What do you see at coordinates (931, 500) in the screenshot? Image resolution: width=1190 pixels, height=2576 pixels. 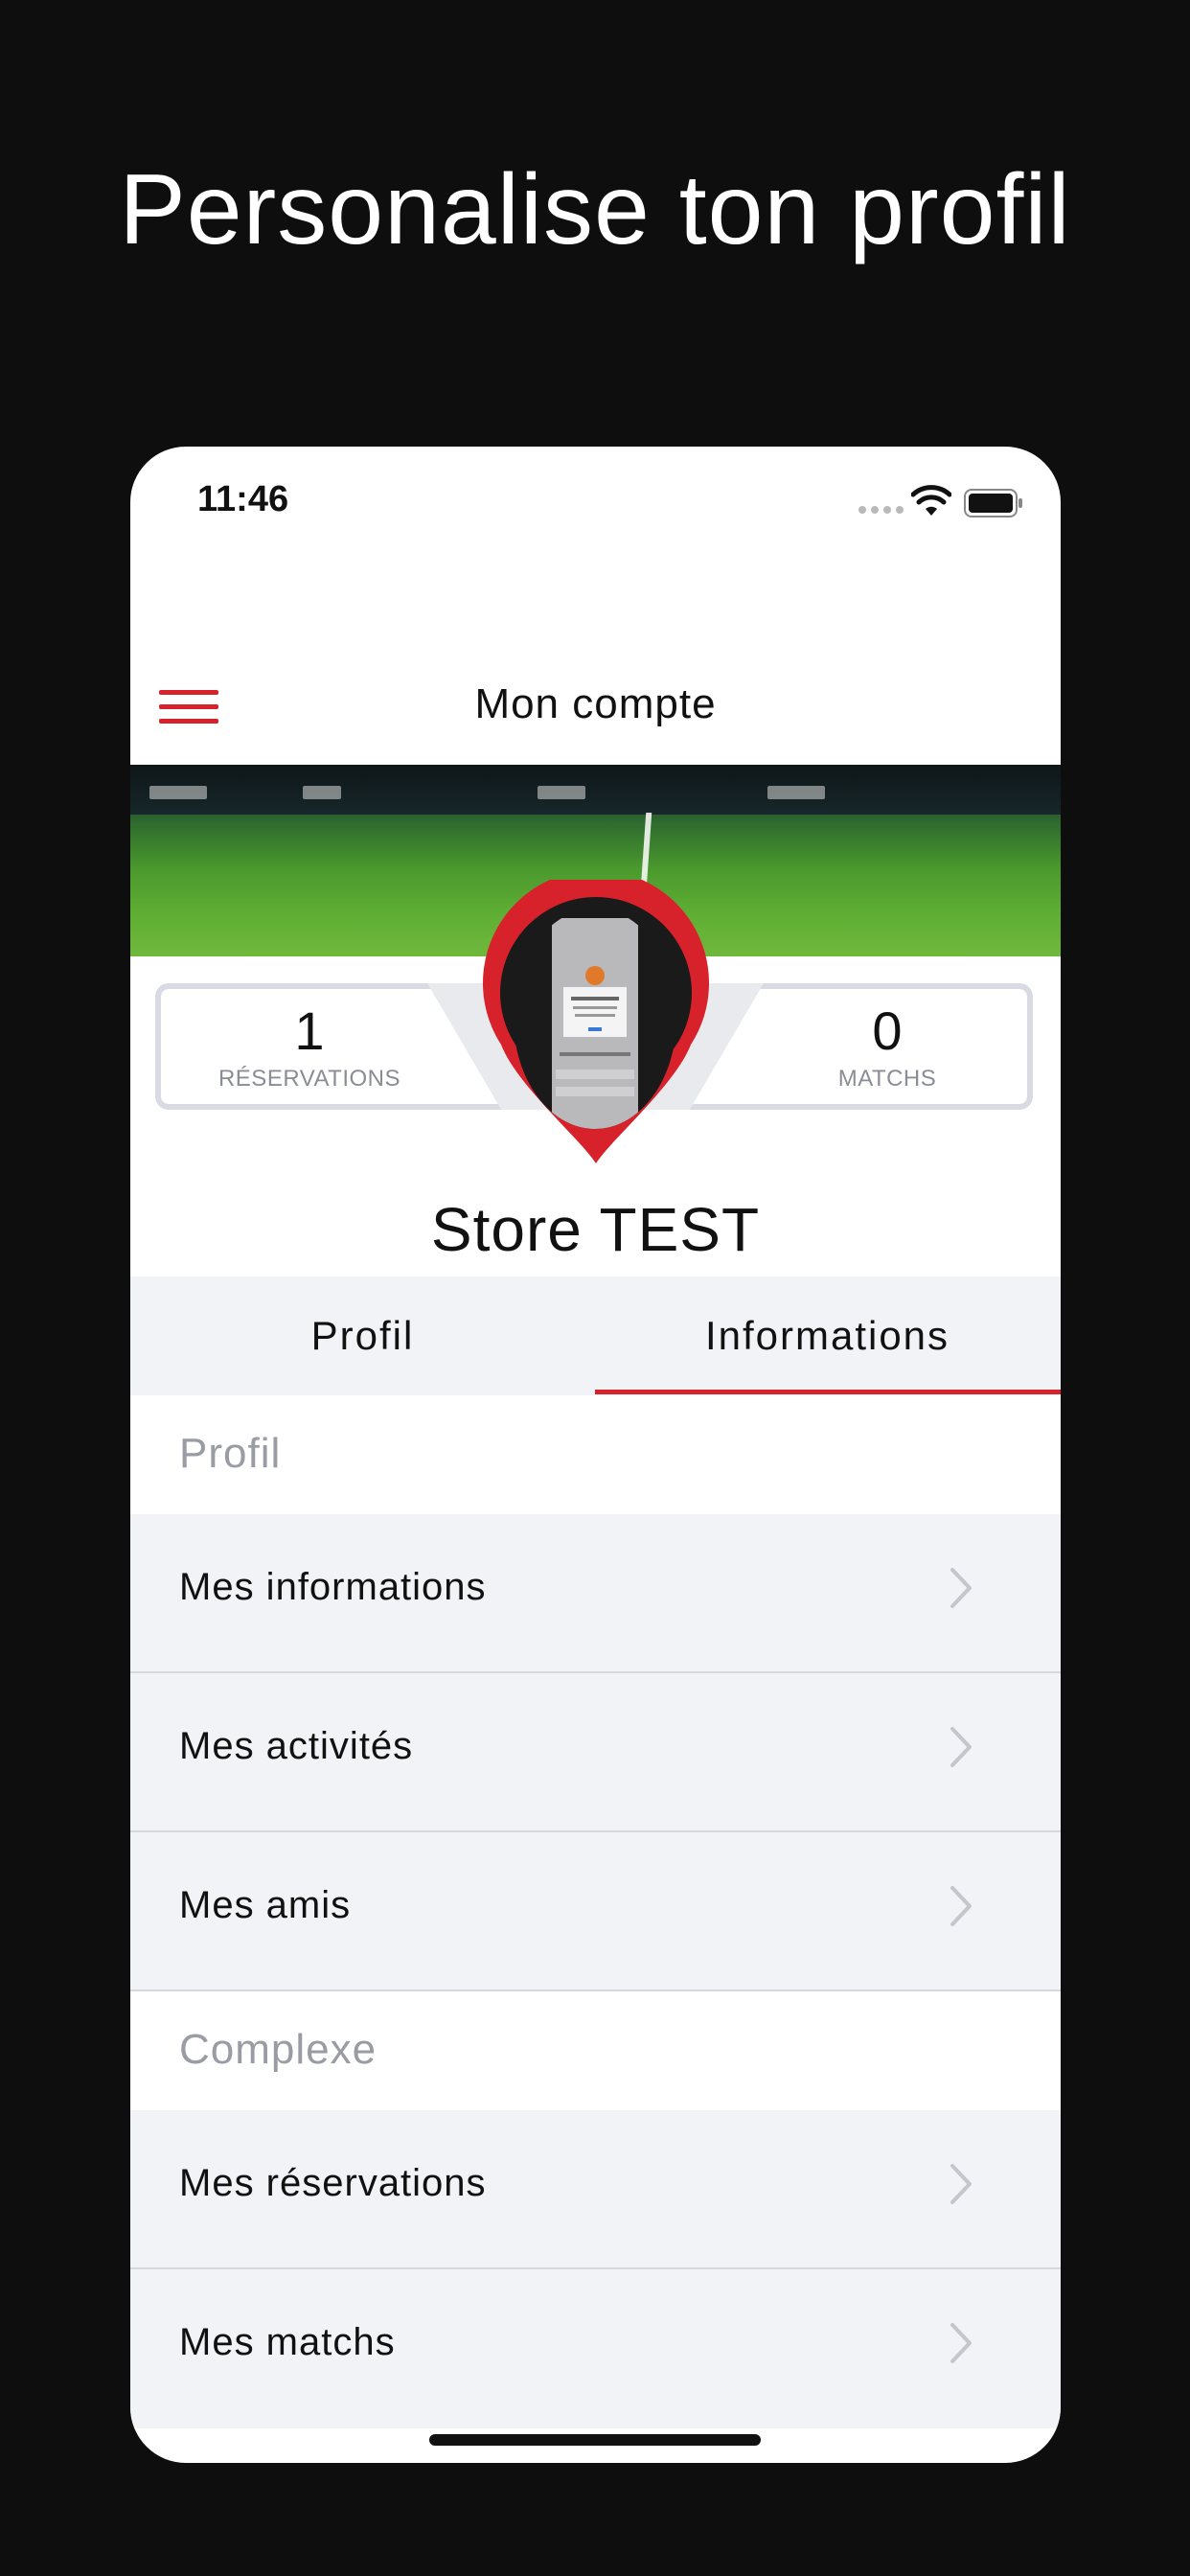 I see `wifi-icon` at bounding box center [931, 500].